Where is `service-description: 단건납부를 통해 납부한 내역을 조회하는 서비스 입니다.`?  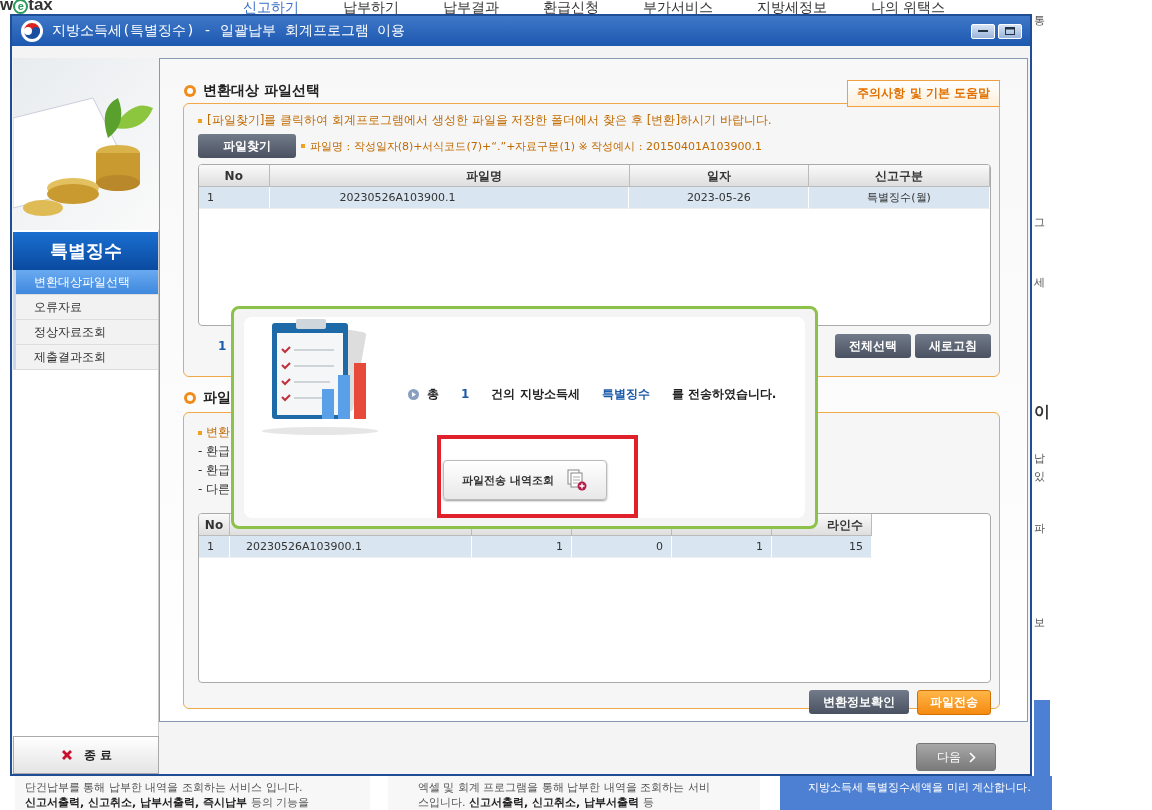
service-description: 단건납부를 통해 납부한 내역을 조회하는 서비스 입니다. is located at coordinates (164, 787).